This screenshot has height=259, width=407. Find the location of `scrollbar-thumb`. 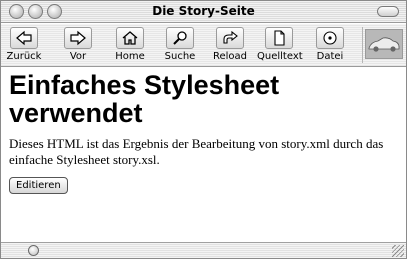

scrollbar-thumb is located at coordinates (33, 250).